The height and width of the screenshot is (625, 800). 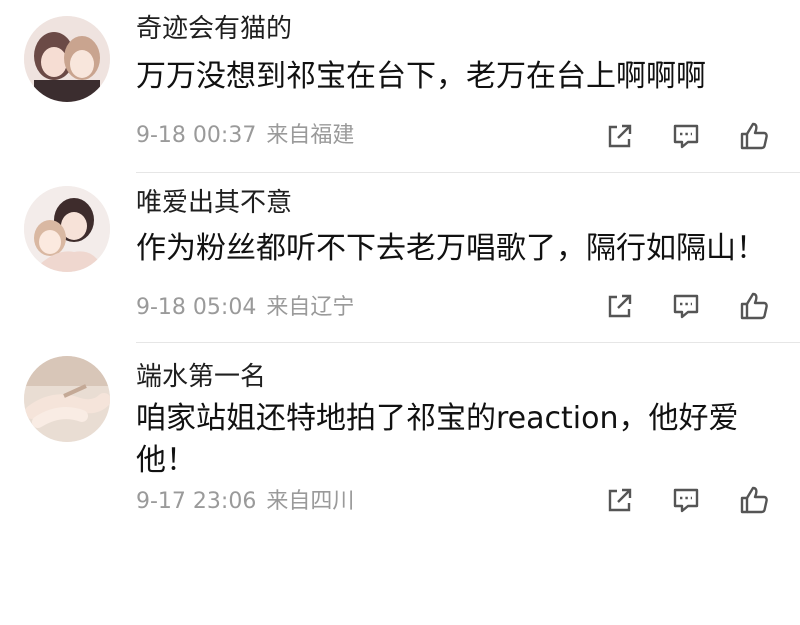 What do you see at coordinates (214, 203) in the screenshot?
I see `username: 唯爱出其不意` at bounding box center [214, 203].